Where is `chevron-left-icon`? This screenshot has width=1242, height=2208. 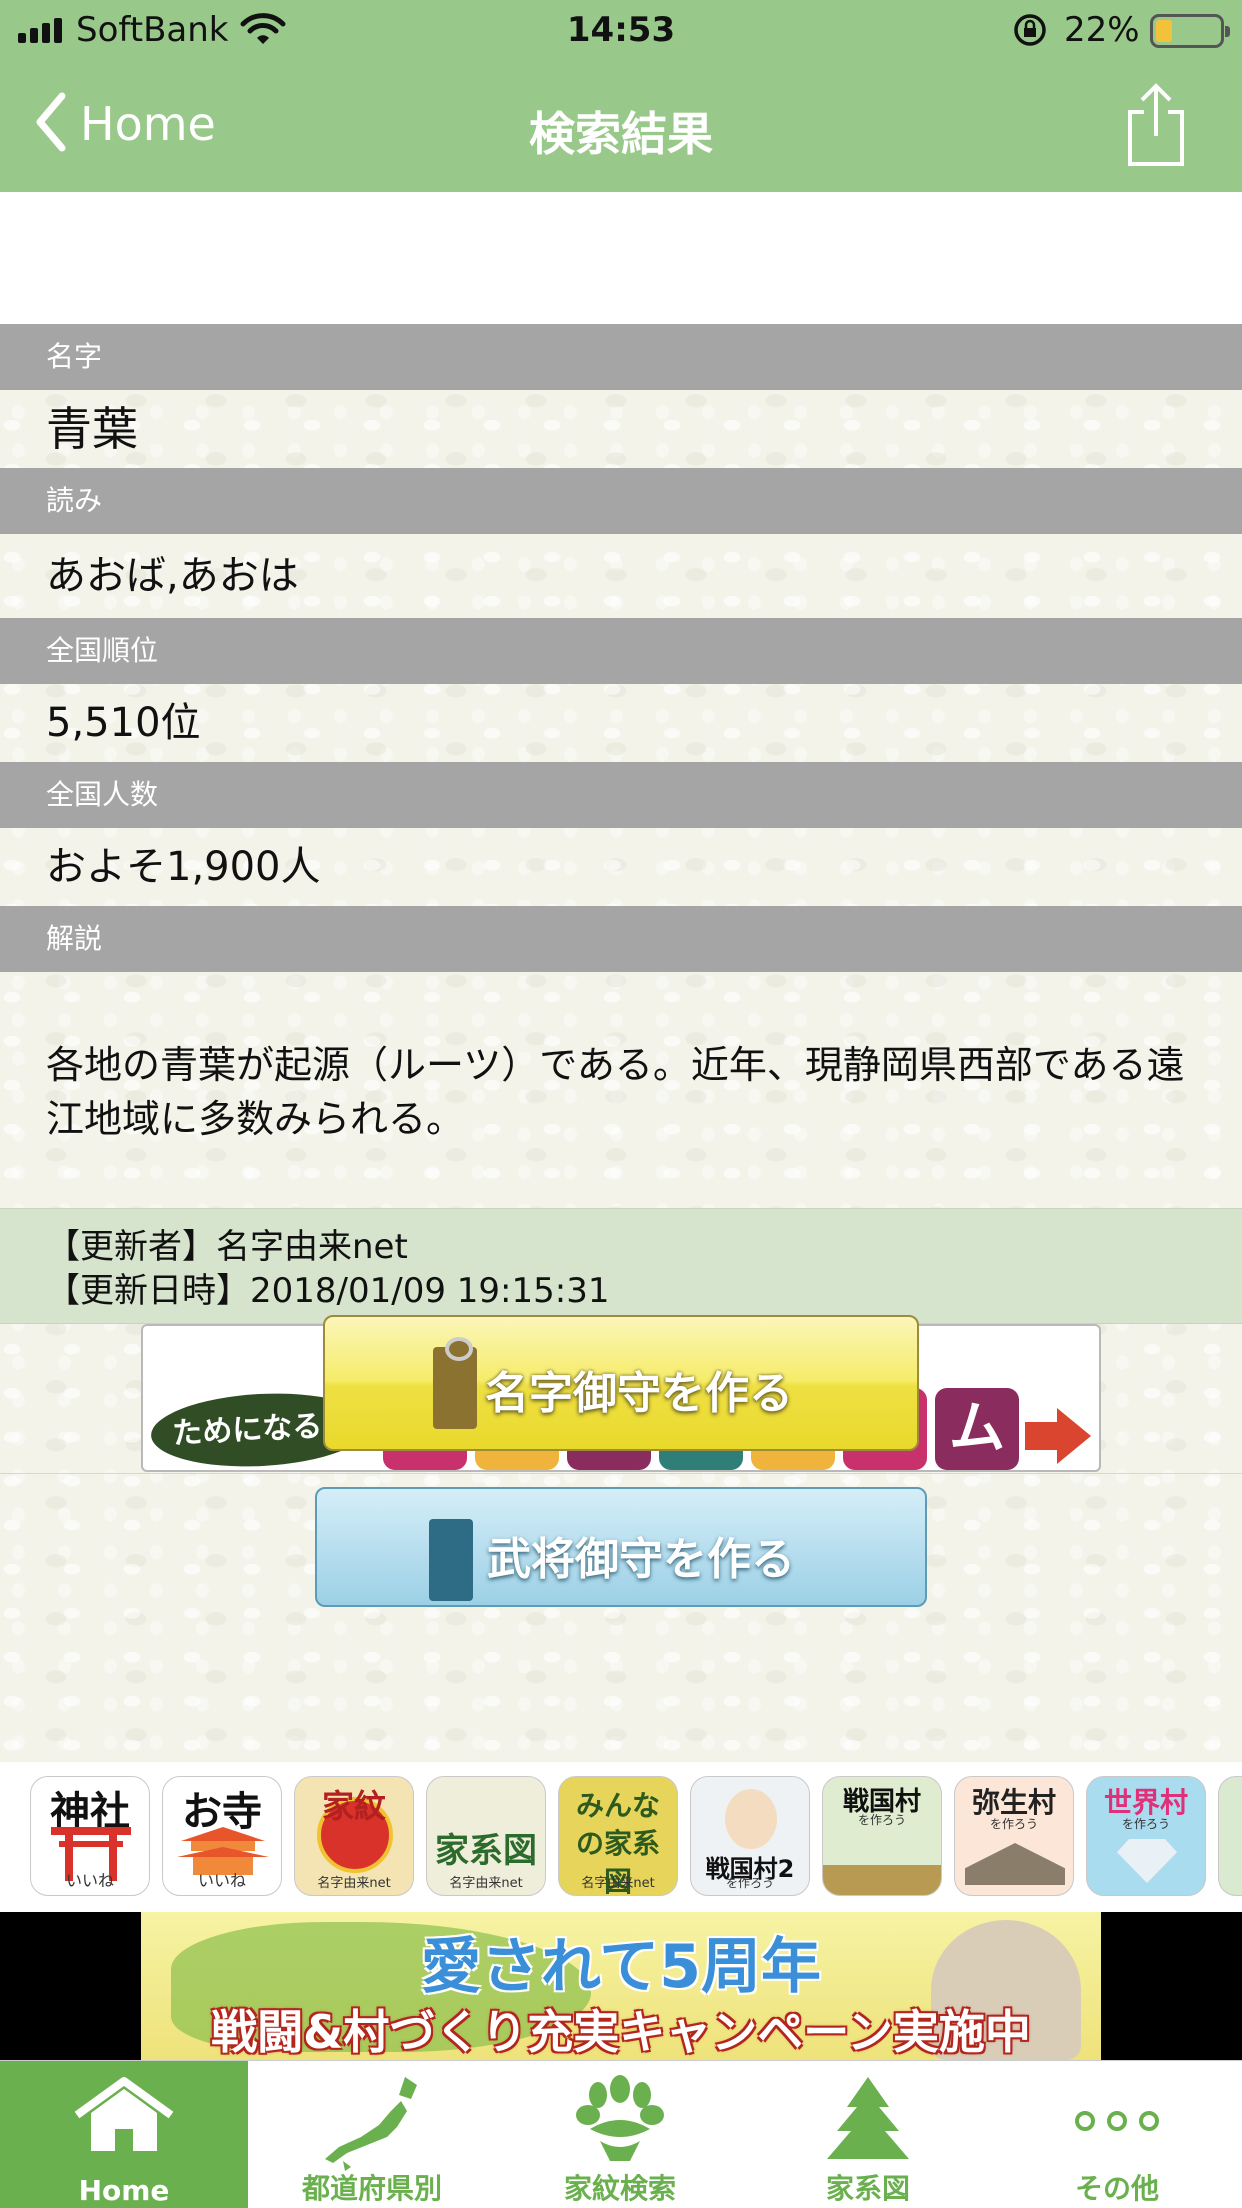
chevron-left-icon is located at coordinates (51, 124).